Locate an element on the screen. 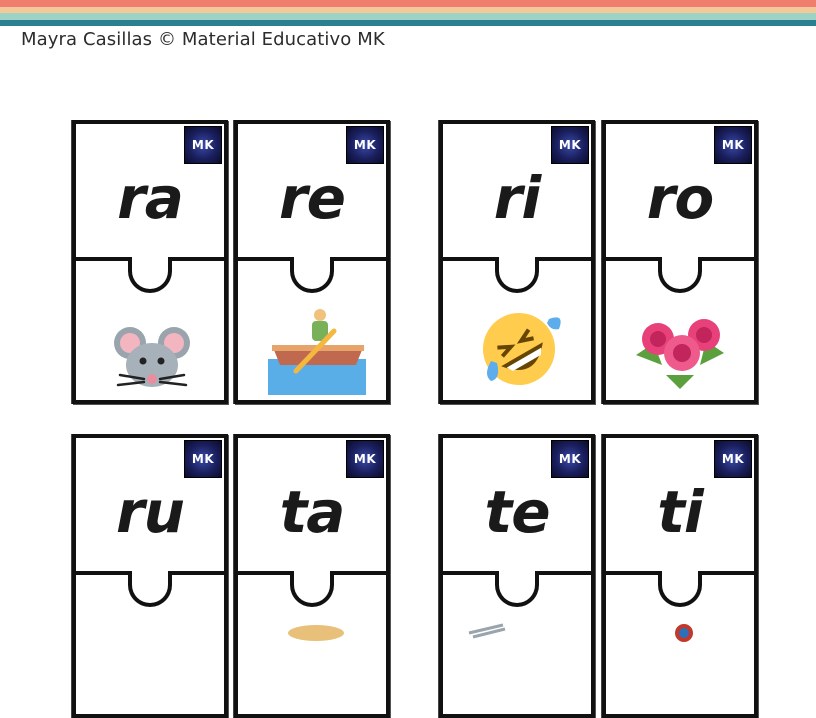  puzzle-piece-ro: MK ro is located at coordinates (680, 262).